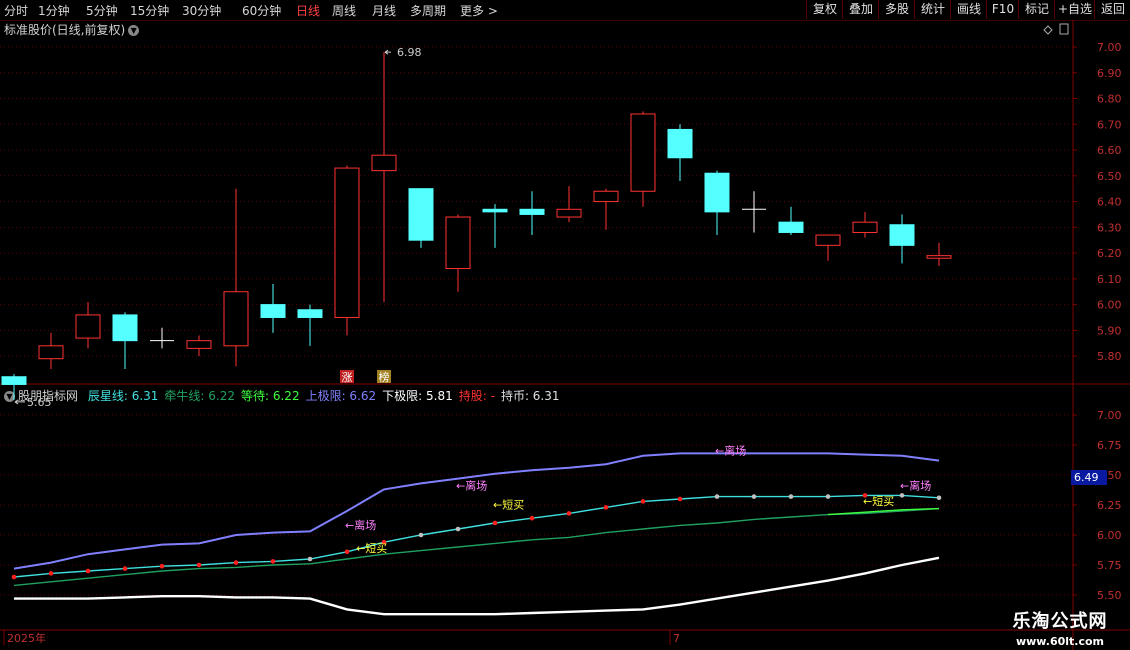 This screenshot has width=1130, height=650. What do you see at coordinates (19, 402) in the screenshot?
I see `low-marker` at bounding box center [19, 402].